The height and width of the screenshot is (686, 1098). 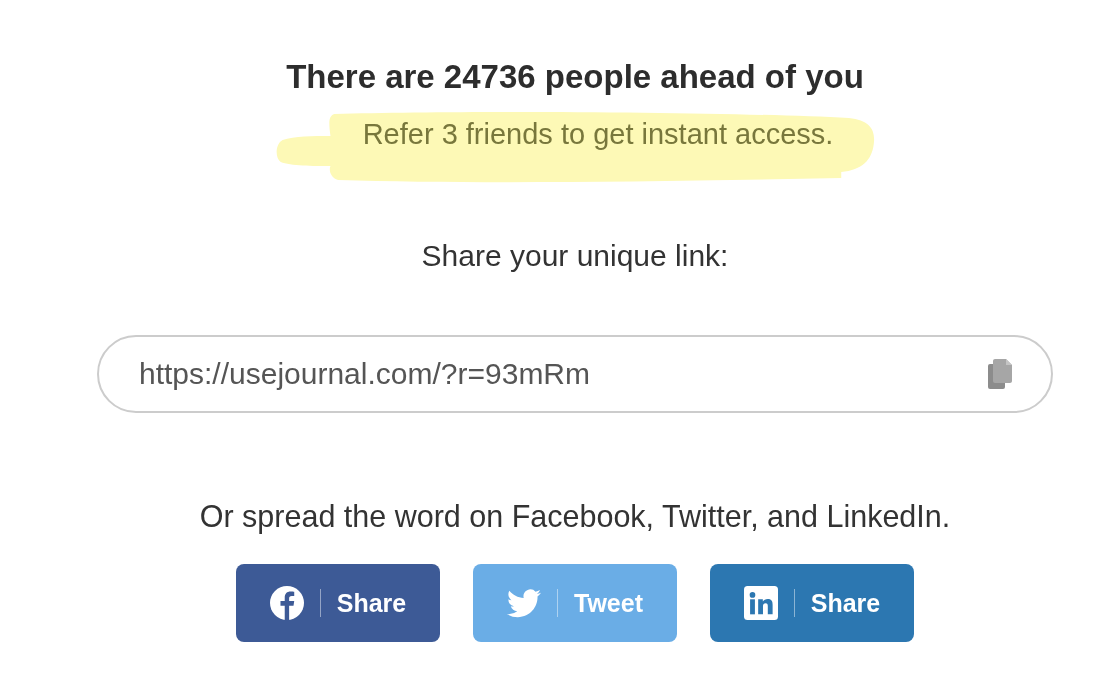 What do you see at coordinates (524, 603) in the screenshot?
I see `bird-icon` at bounding box center [524, 603].